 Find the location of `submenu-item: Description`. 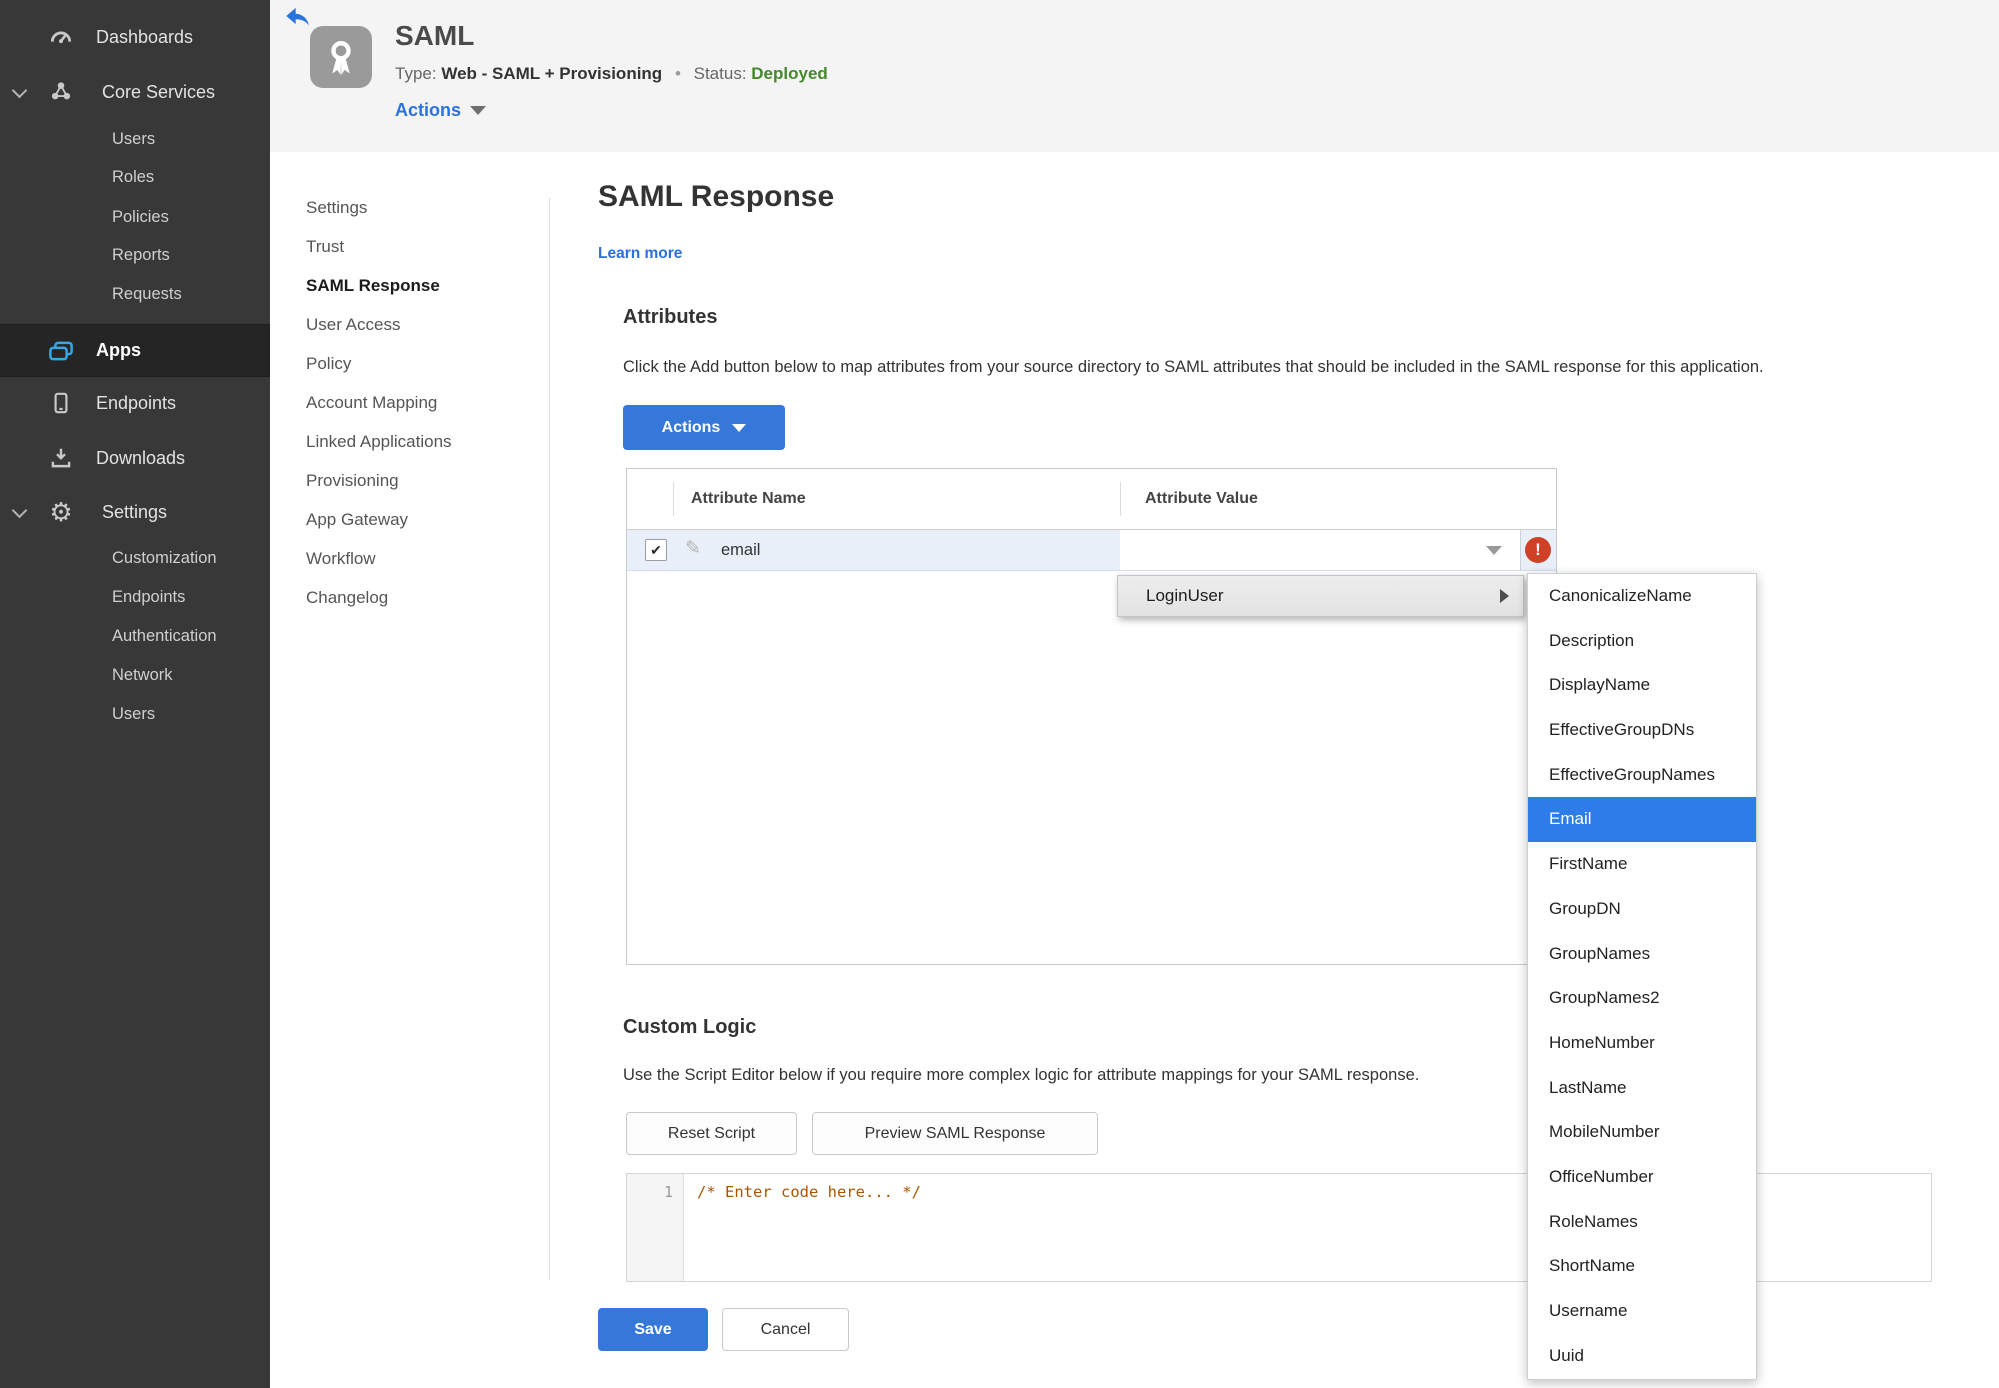

submenu-item: Description is located at coordinates (1642, 641).